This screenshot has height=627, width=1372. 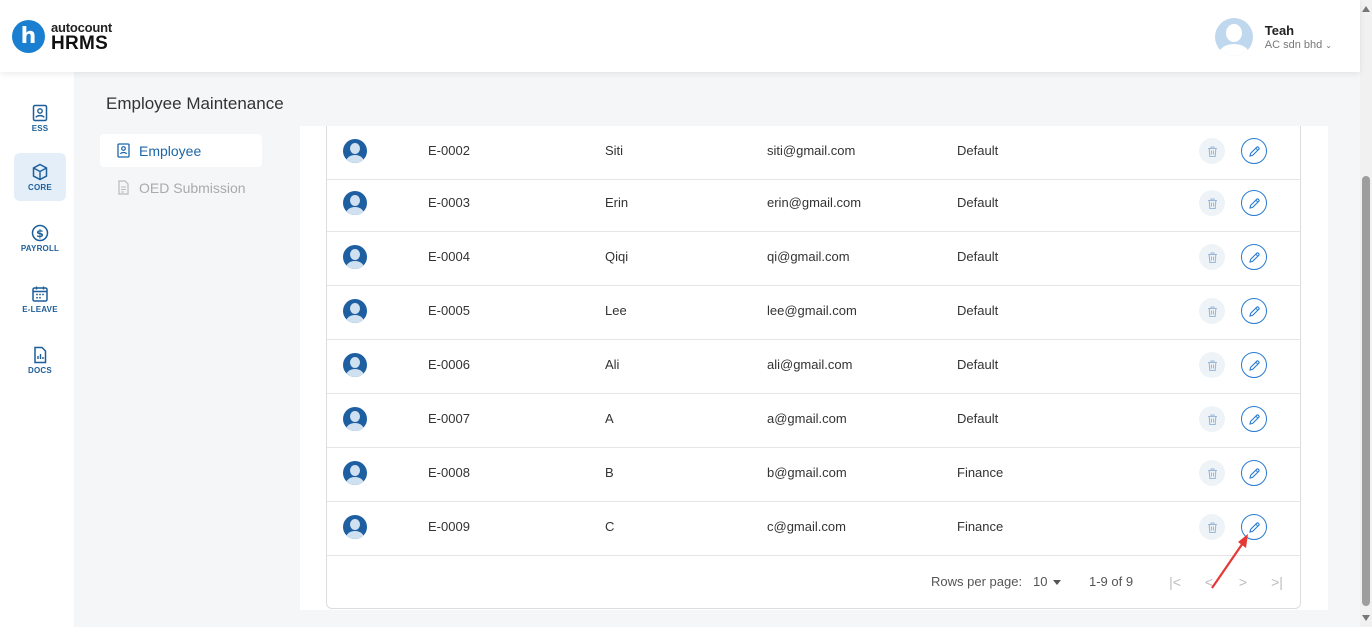 I want to click on subnav-label: OED Submission, so click(x=192, y=187).